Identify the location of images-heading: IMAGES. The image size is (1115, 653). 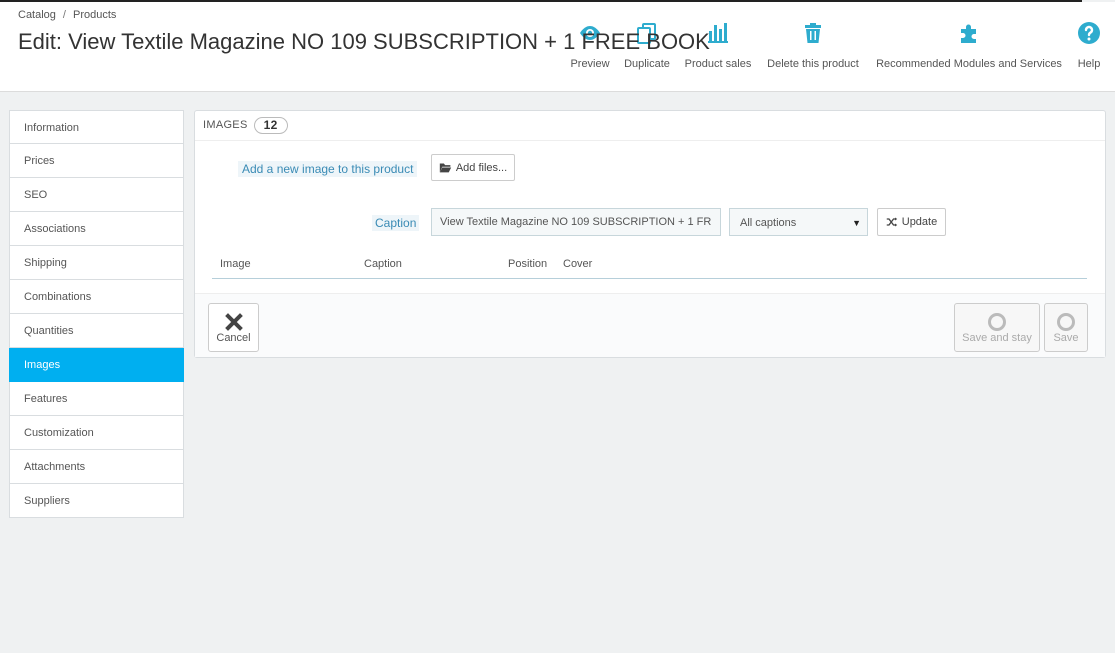
(225, 125).